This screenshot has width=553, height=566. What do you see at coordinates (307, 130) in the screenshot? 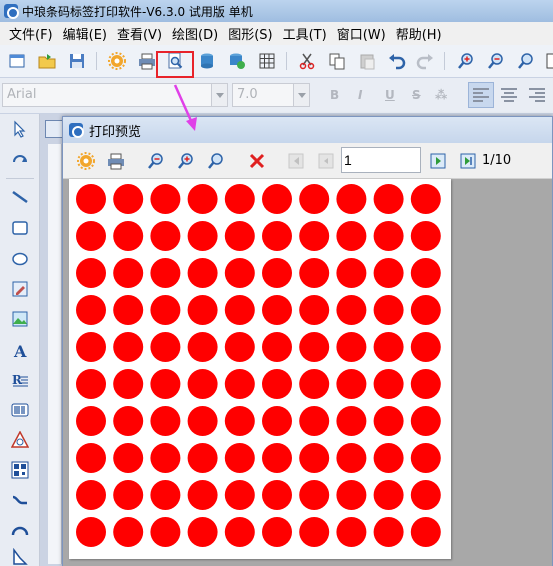
I see `preview-titlebar: 打印预览` at bounding box center [307, 130].